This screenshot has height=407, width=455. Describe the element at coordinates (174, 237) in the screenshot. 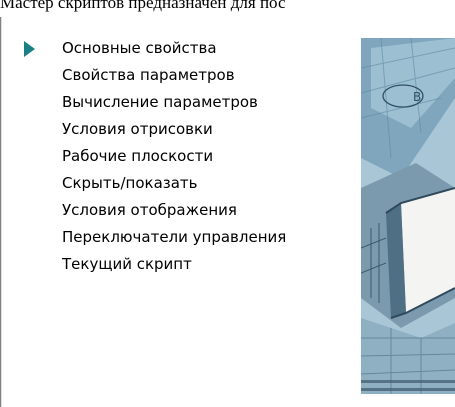

I see `step-label: Переключатели управления` at that location.